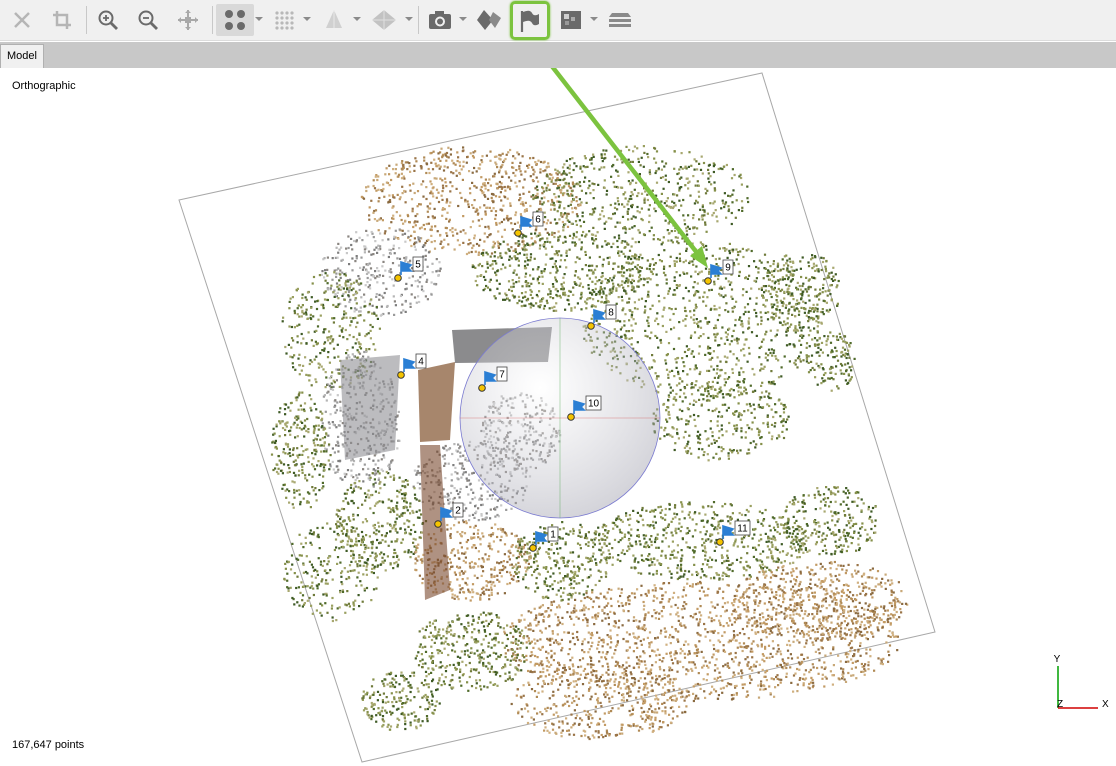  What do you see at coordinates (44, 86) in the screenshot?
I see `projection-label: Orthographic` at bounding box center [44, 86].